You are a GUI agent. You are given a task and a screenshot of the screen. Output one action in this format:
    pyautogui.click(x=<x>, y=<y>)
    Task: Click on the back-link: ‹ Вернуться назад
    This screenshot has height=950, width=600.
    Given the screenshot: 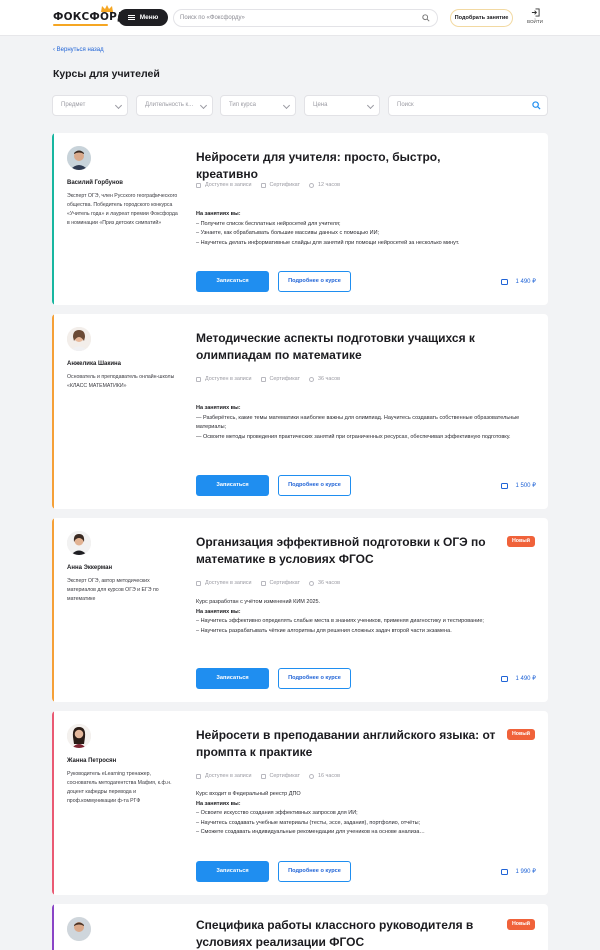 What is the action you would take?
    pyautogui.click(x=78, y=50)
    